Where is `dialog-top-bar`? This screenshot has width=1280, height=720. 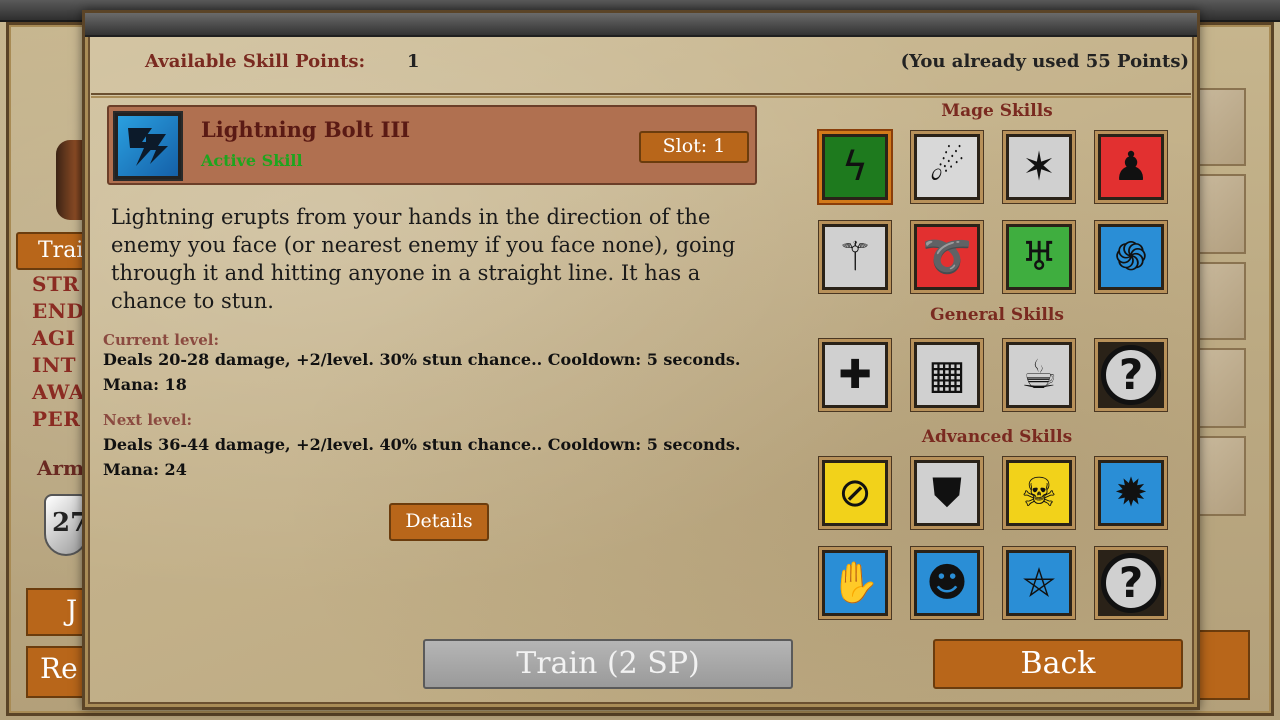
dialog-top-bar is located at coordinates (641, 25).